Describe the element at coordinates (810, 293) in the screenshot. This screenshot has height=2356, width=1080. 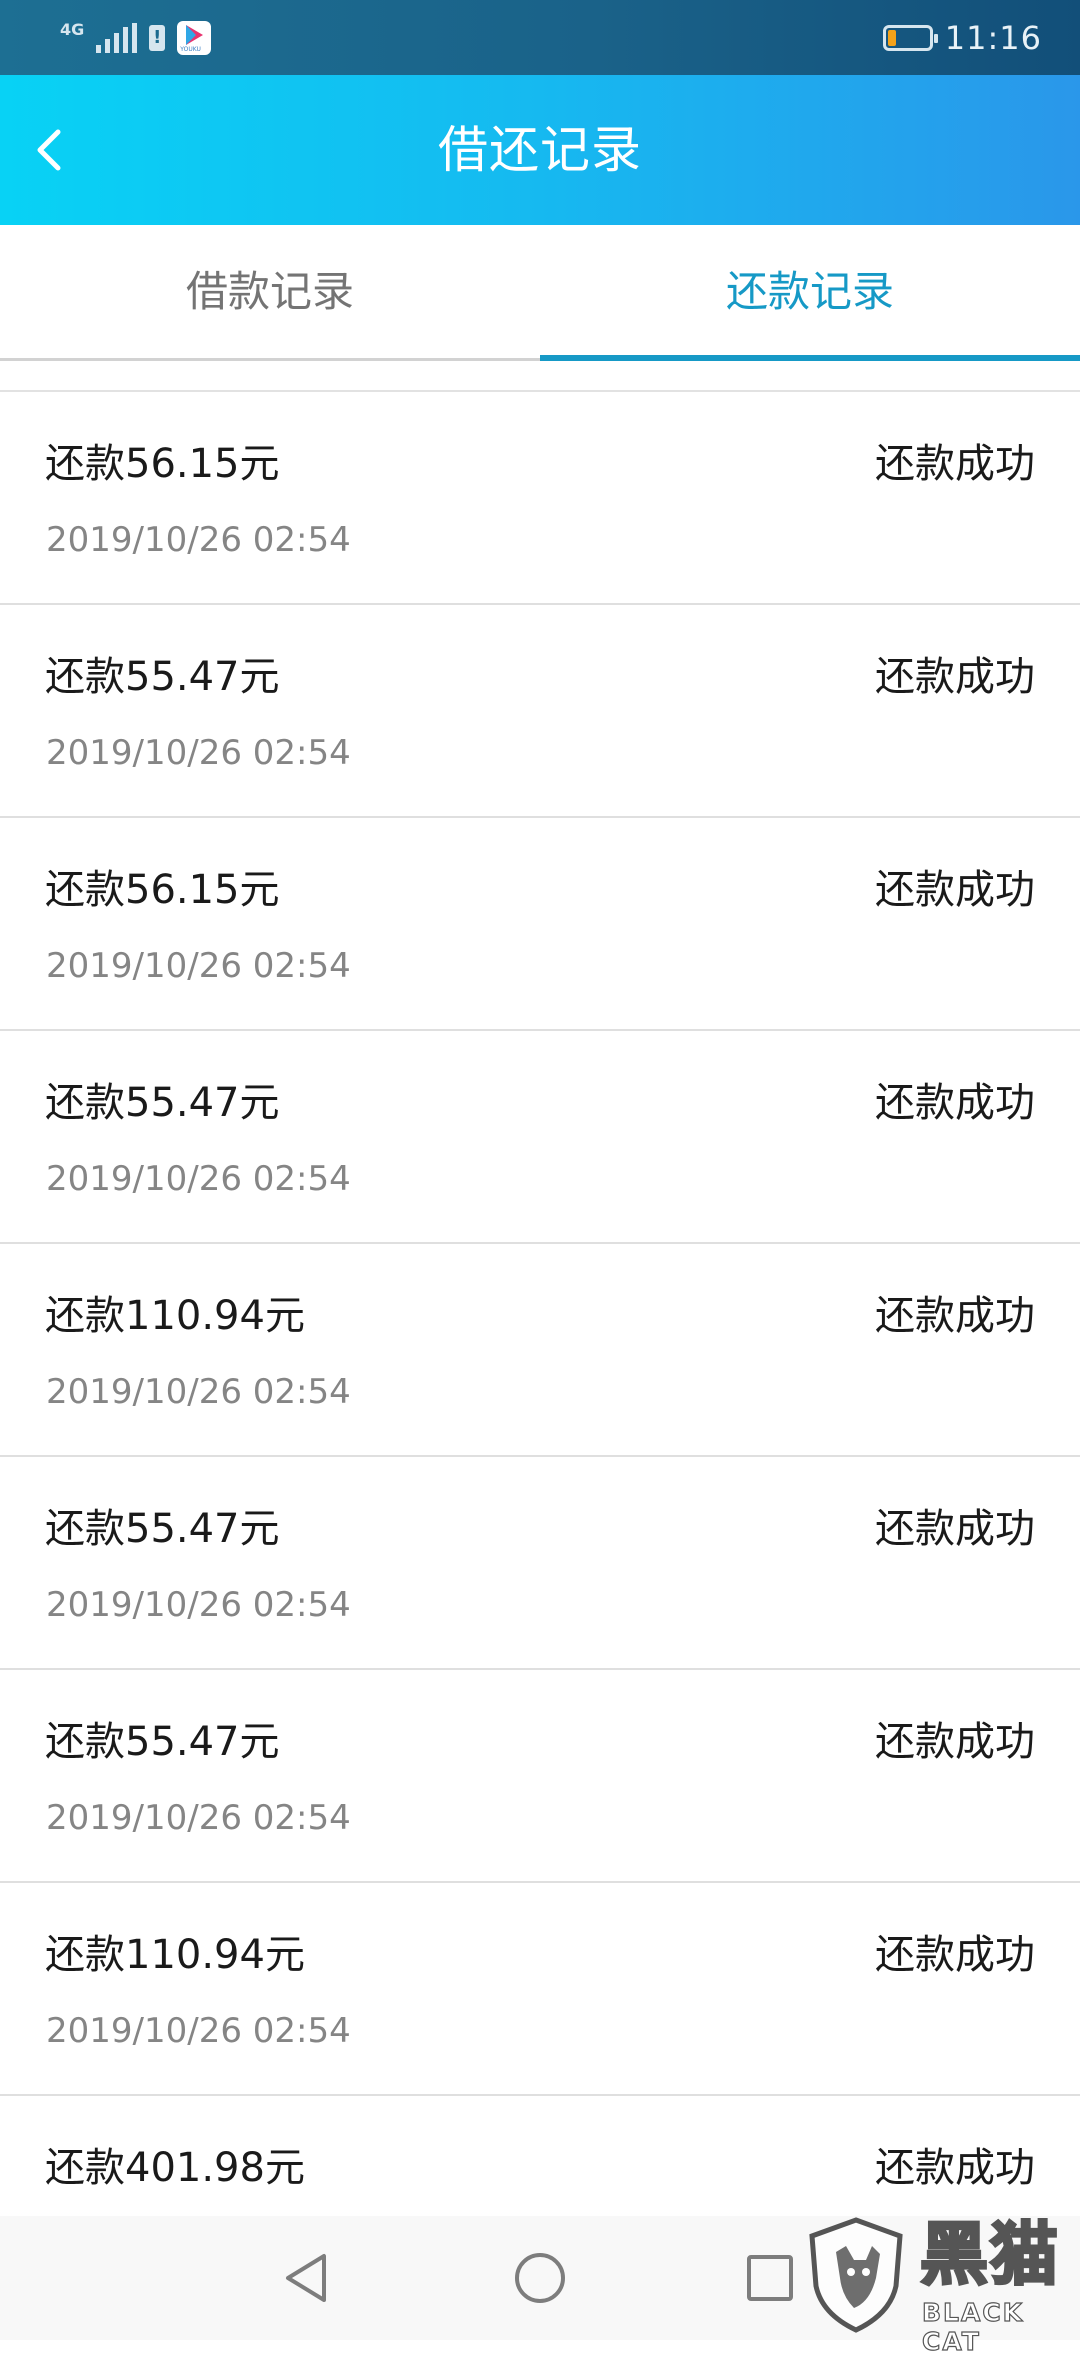
I see `tab-repay-records: 还款记录` at that location.